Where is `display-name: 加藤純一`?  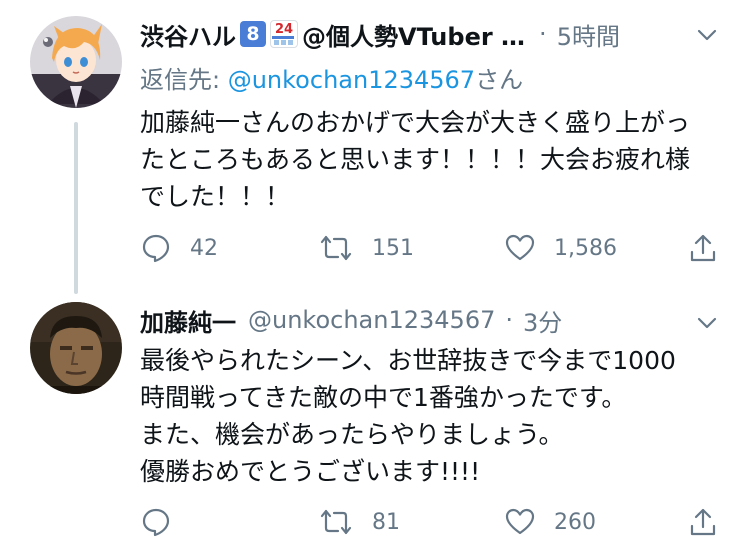
display-name: 加藤純一 is located at coordinates (188, 320).